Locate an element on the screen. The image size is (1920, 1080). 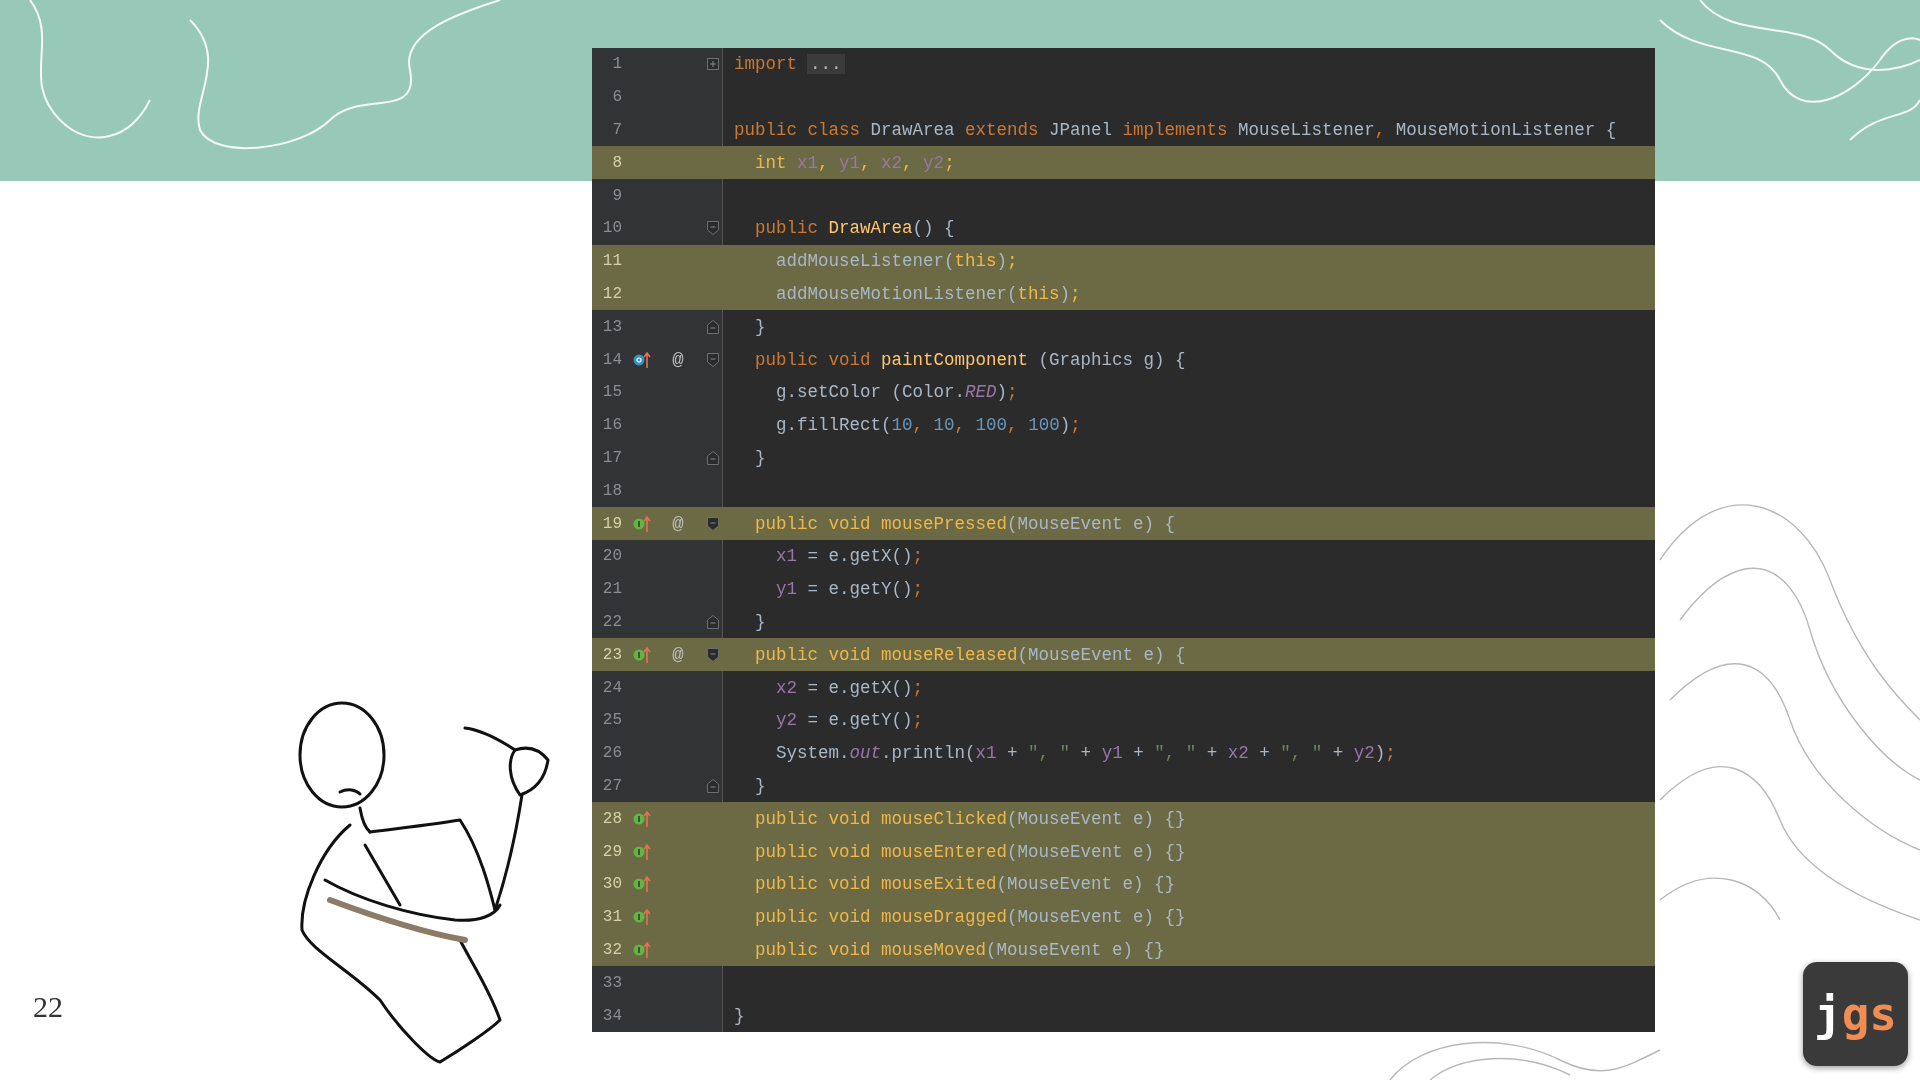
line-number: 25 is located at coordinates (611, 720).